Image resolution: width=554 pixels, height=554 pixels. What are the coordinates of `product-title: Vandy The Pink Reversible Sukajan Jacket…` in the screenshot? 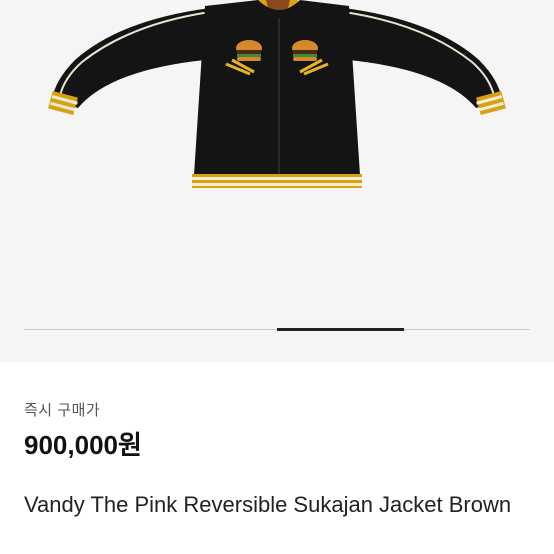 It's located at (268, 504).